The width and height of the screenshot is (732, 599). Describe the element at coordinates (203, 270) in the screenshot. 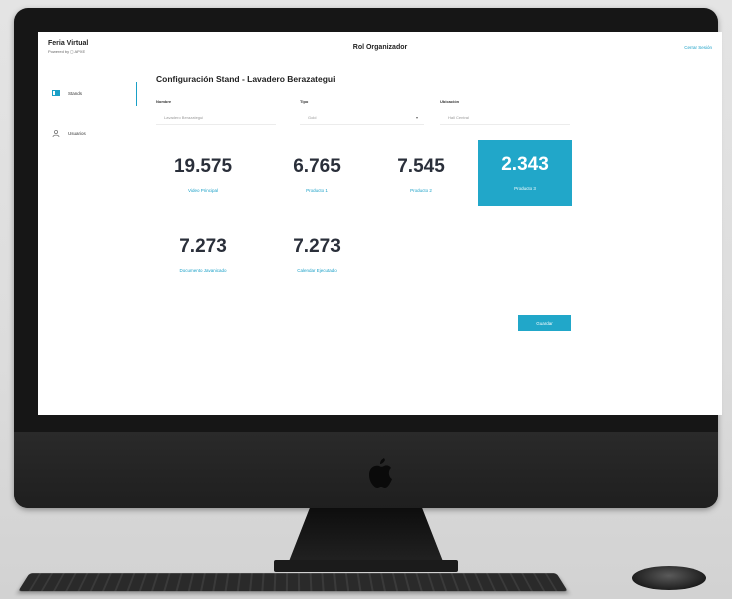

I see `stat-label: Documento Javanicado` at that location.